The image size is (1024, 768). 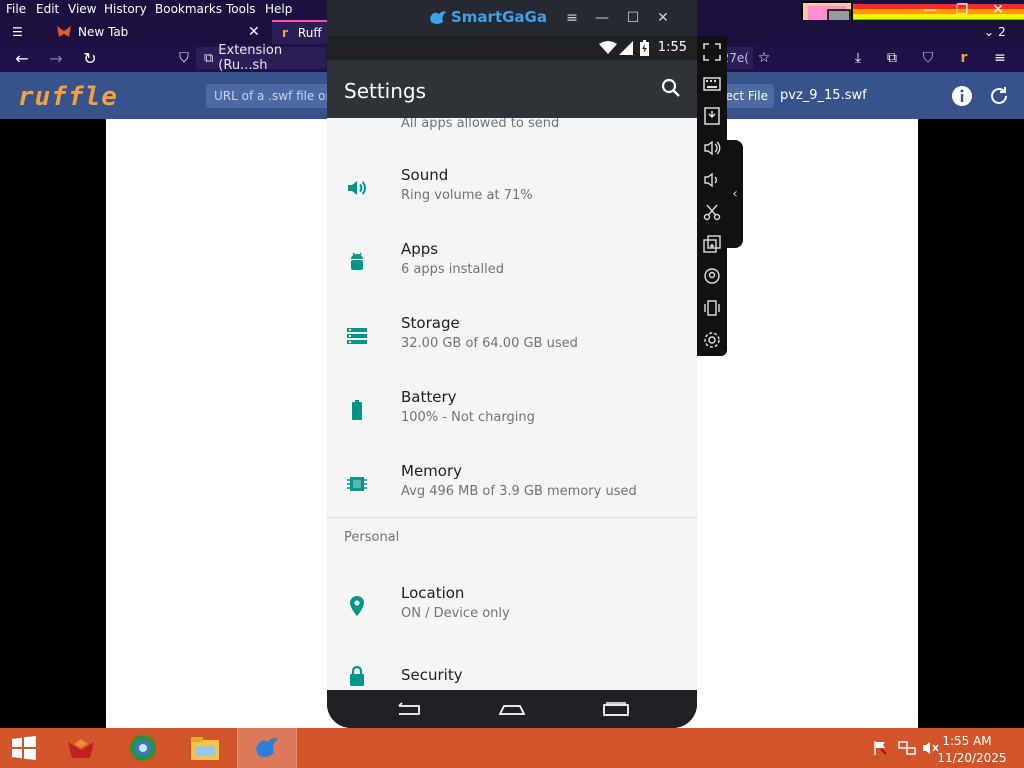 I want to click on taskbar-clock-date: 11/20/2025, so click(x=972, y=758).